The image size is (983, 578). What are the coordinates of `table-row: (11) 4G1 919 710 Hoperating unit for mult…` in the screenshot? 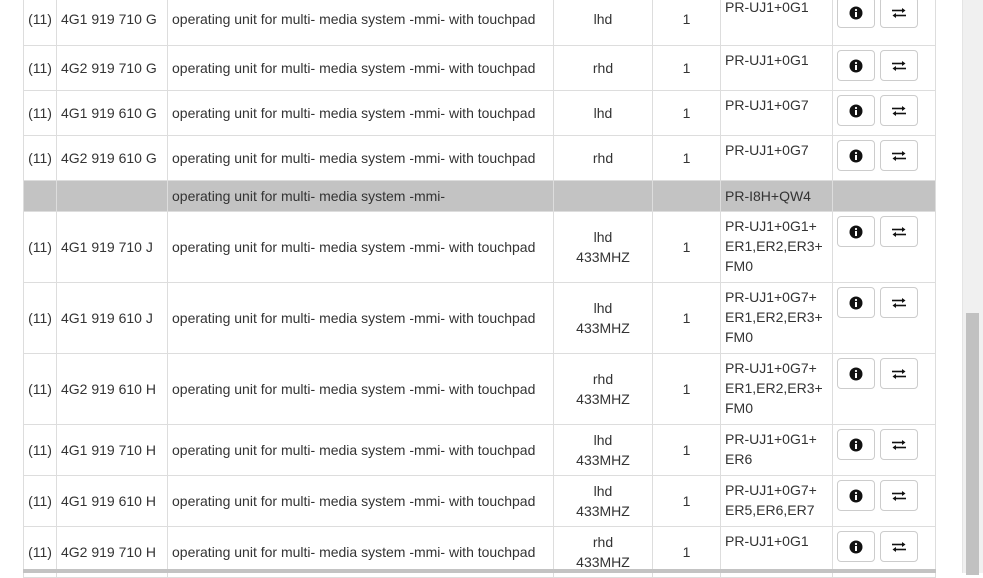 It's located at (479, 450).